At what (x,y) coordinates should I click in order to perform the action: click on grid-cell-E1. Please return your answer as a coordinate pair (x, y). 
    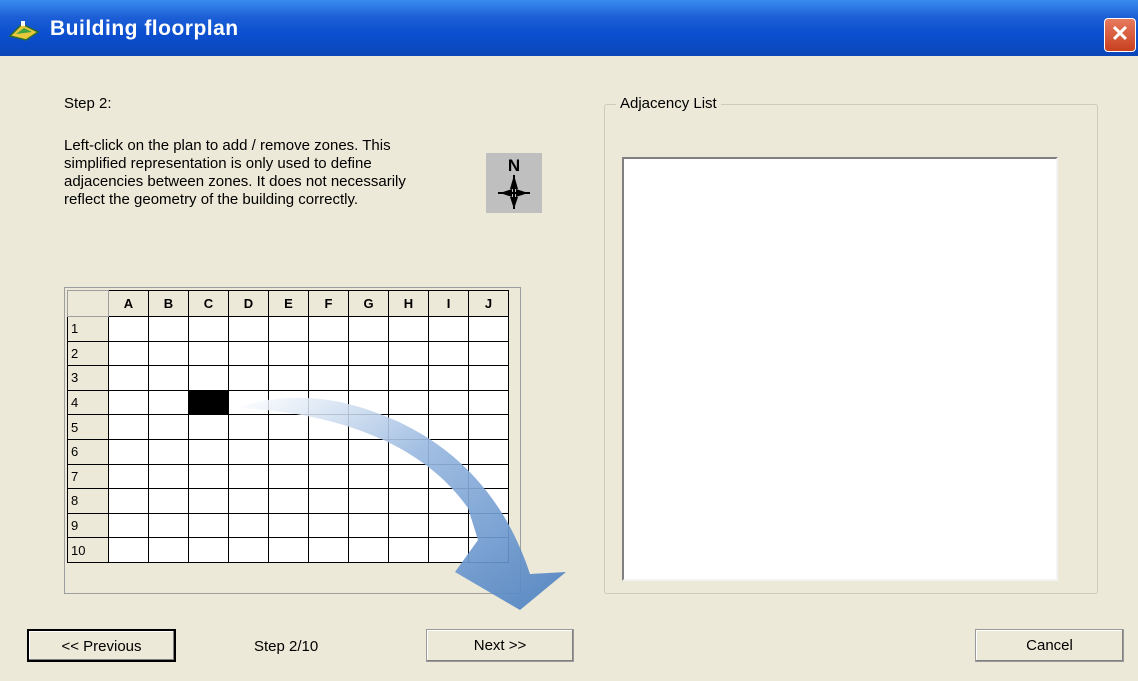
    Looking at the image, I should click on (288, 329).